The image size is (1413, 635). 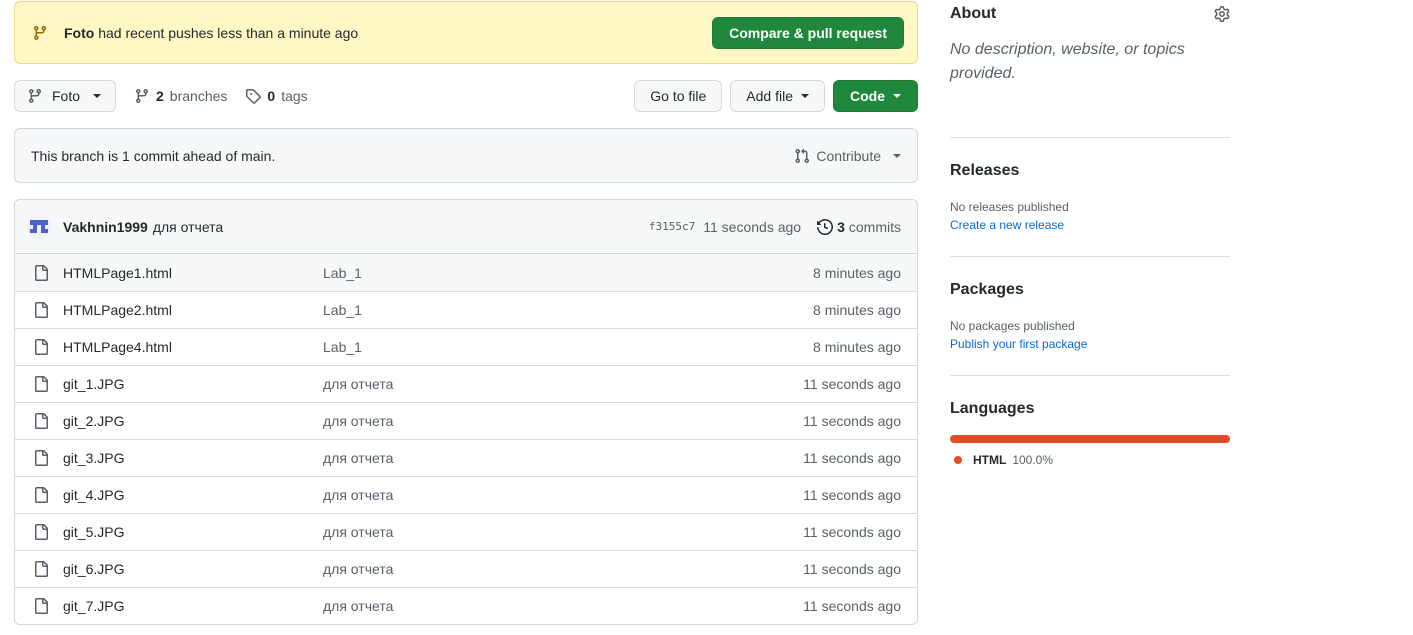 I want to click on file-row: HTMLPage1.html Lab_1 8 minutes ago, so click(x=466, y=272).